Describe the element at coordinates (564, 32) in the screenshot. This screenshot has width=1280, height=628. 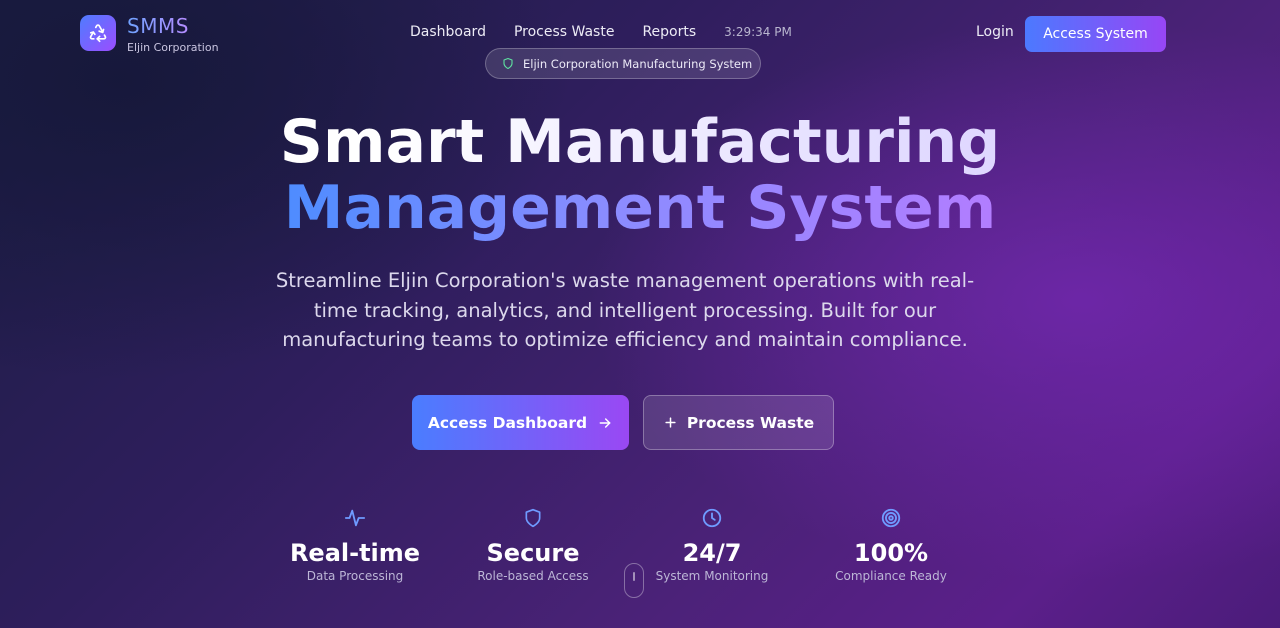
I see `nav-item-process-waste: Process Waste` at that location.